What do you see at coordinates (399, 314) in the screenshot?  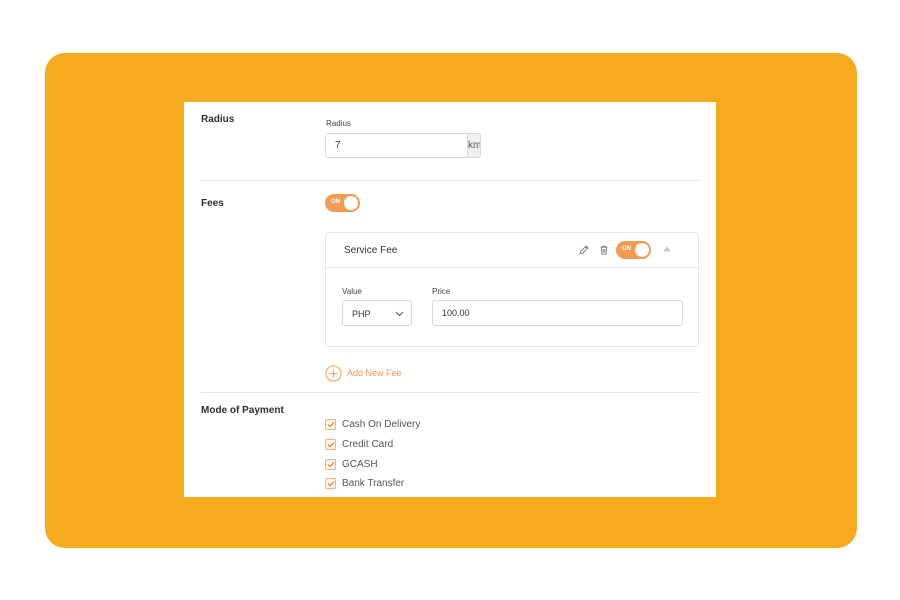 I see `chevron-down-icon` at bounding box center [399, 314].